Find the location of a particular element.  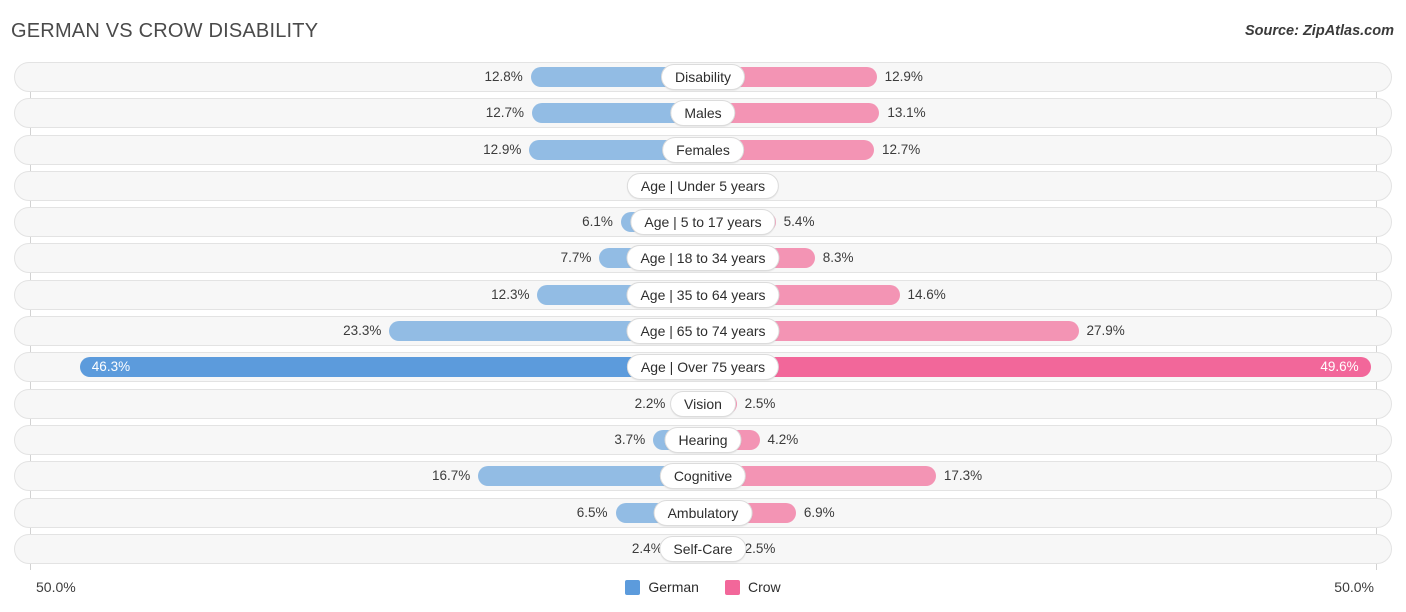

category-label: Age | Under 5 years is located at coordinates (703, 185).